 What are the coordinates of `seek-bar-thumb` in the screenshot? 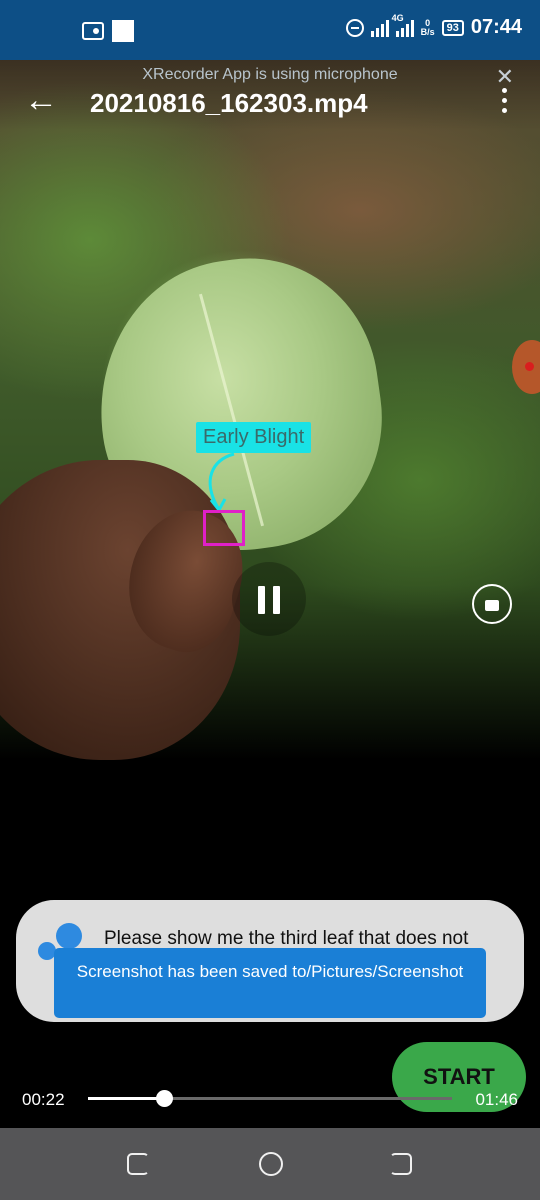 It's located at (165, 1098).